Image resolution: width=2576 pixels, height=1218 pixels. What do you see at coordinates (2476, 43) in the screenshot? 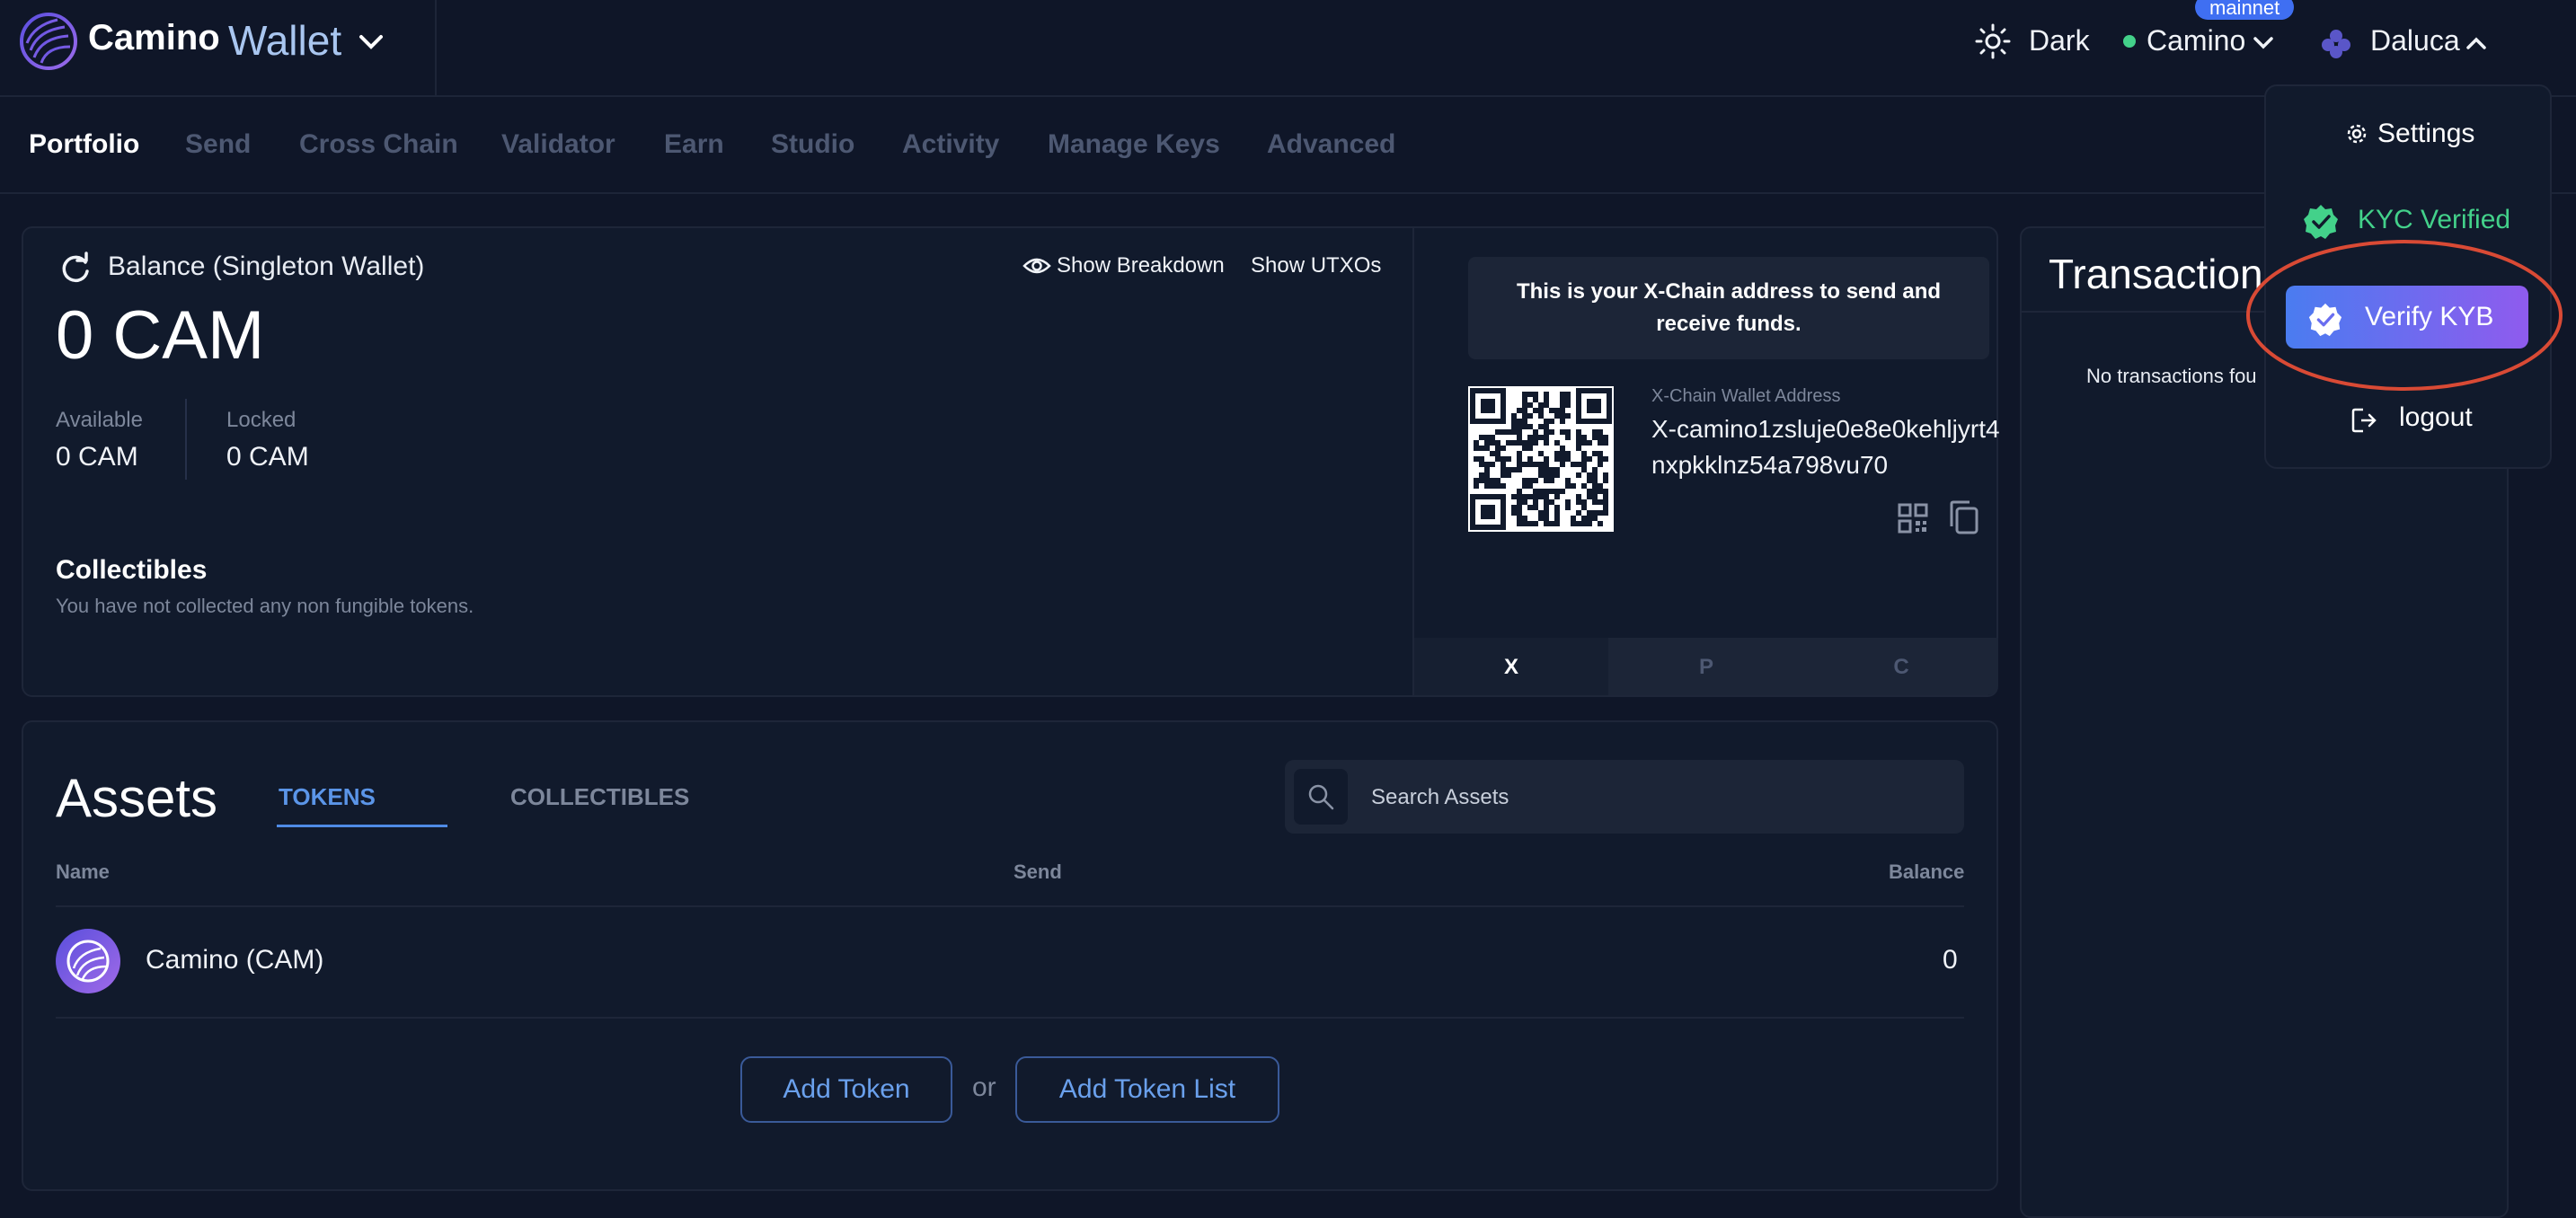
I see `chevron-up-icon` at bounding box center [2476, 43].